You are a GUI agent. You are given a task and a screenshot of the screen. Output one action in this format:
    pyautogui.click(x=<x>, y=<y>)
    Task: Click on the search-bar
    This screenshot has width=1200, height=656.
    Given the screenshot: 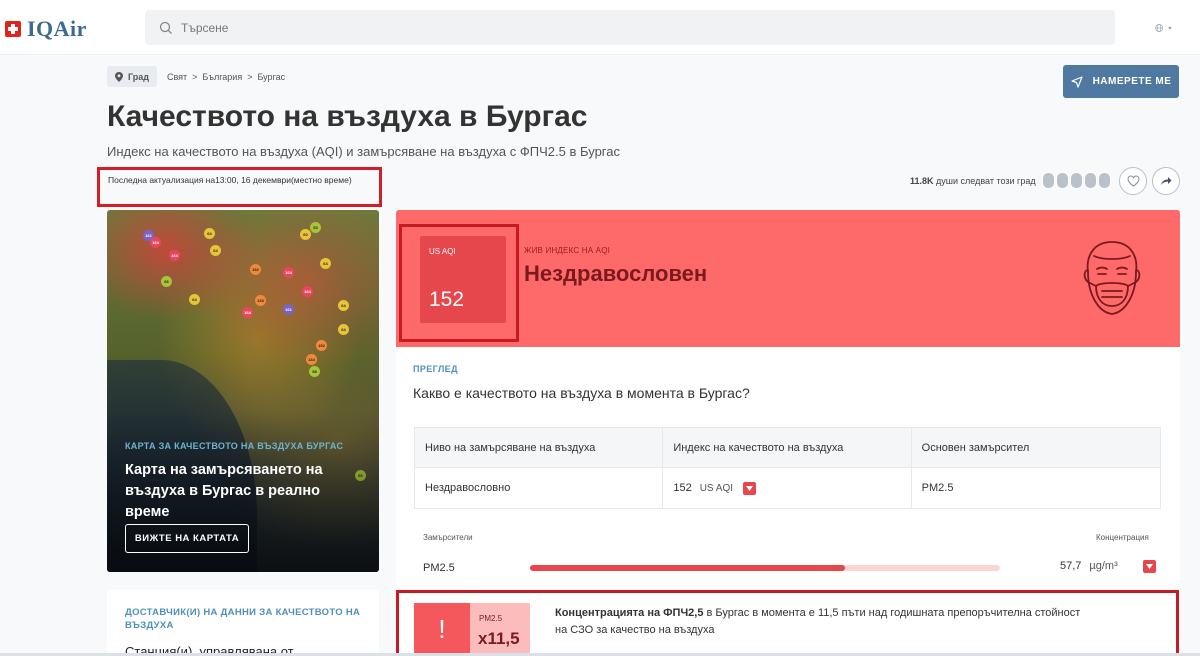 What is the action you would take?
    pyautogui.click(x=630, y=27)
    